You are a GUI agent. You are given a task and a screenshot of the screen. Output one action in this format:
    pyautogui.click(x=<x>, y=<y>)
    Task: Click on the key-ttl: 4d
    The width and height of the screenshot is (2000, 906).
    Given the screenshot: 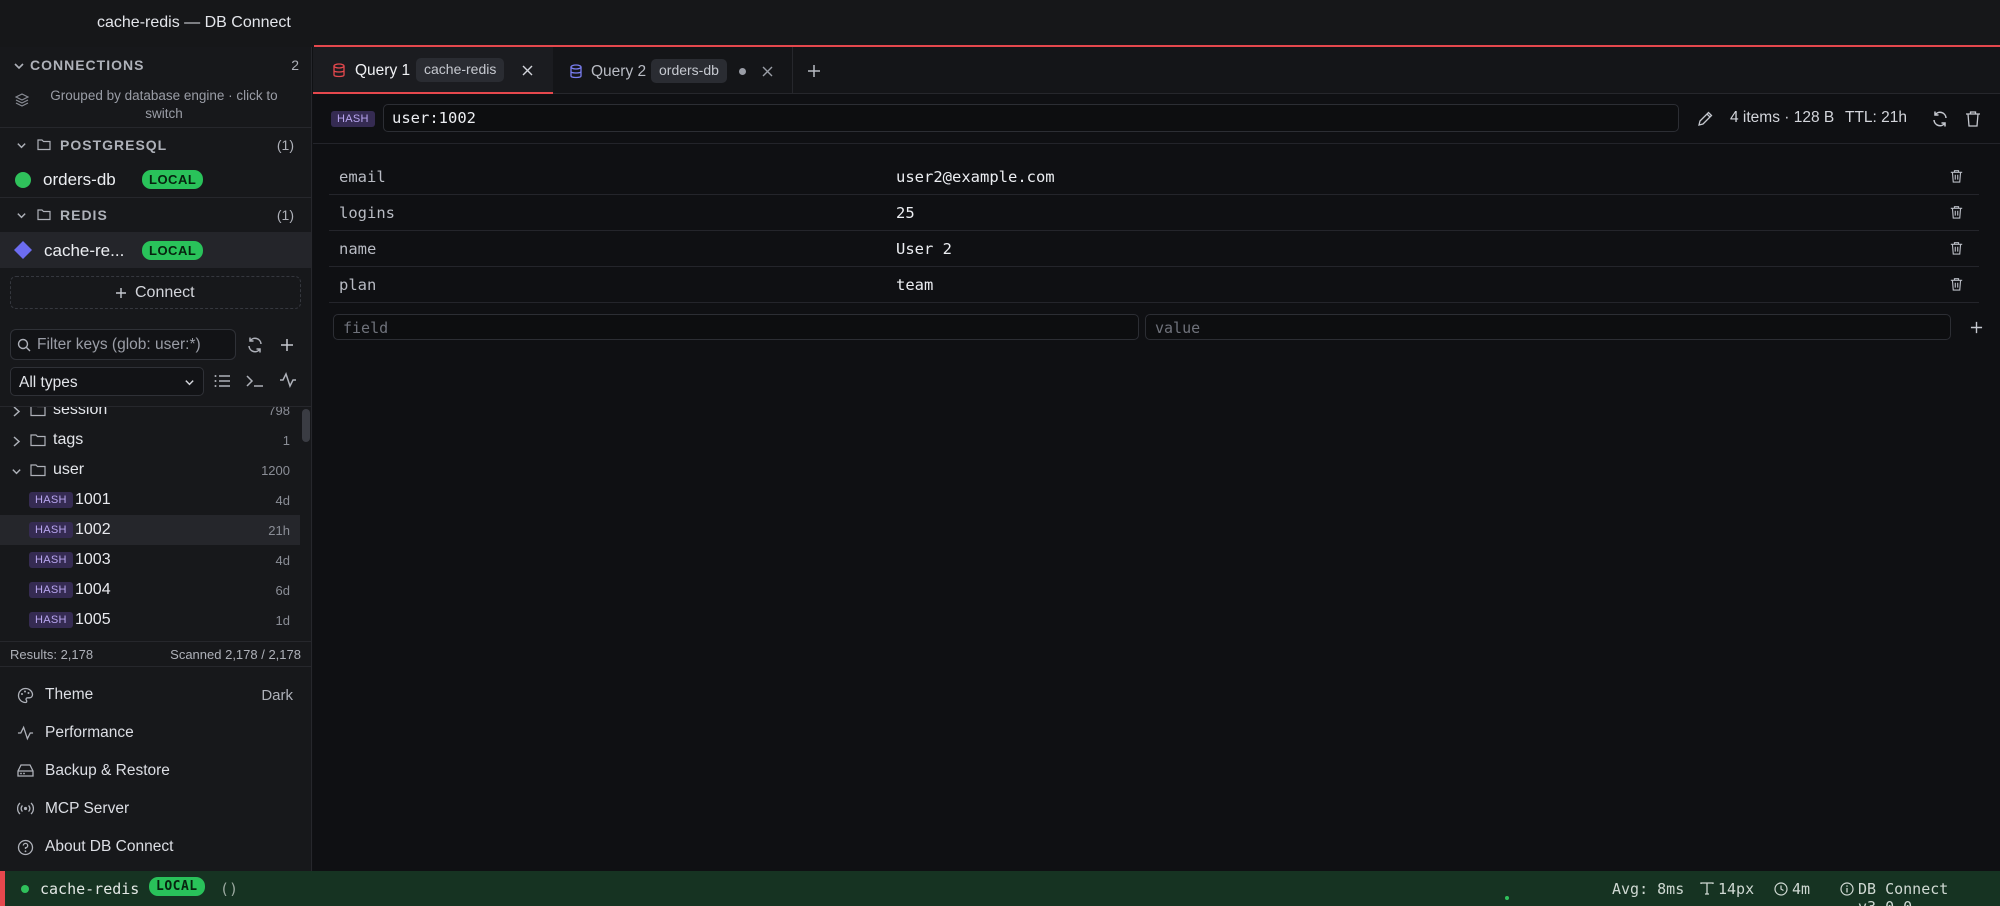 What is the action you would take?
    pyautogui.click(x=282, y=500)
    